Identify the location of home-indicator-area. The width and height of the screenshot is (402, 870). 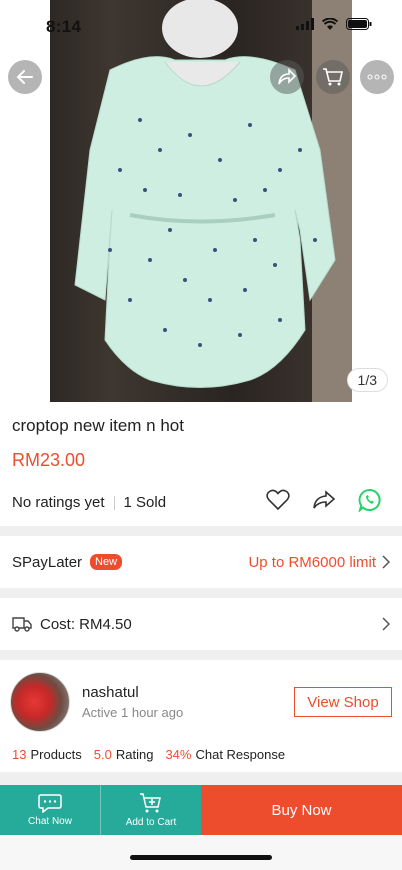
(201, 852).